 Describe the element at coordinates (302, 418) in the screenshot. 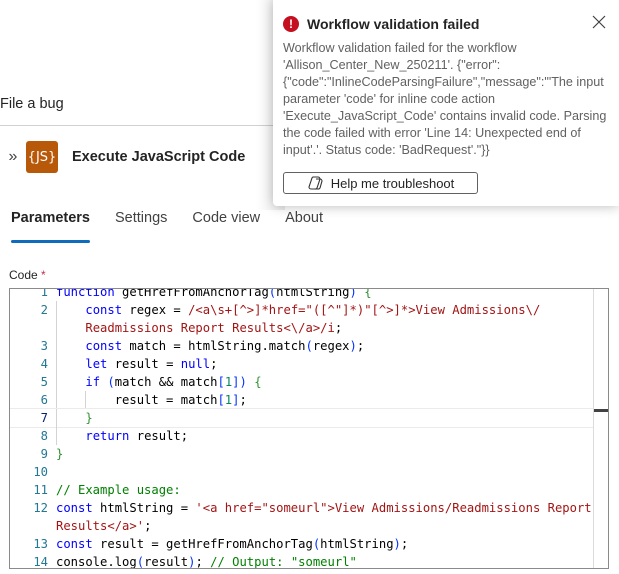

I see `code-line: 7 }` at that location.